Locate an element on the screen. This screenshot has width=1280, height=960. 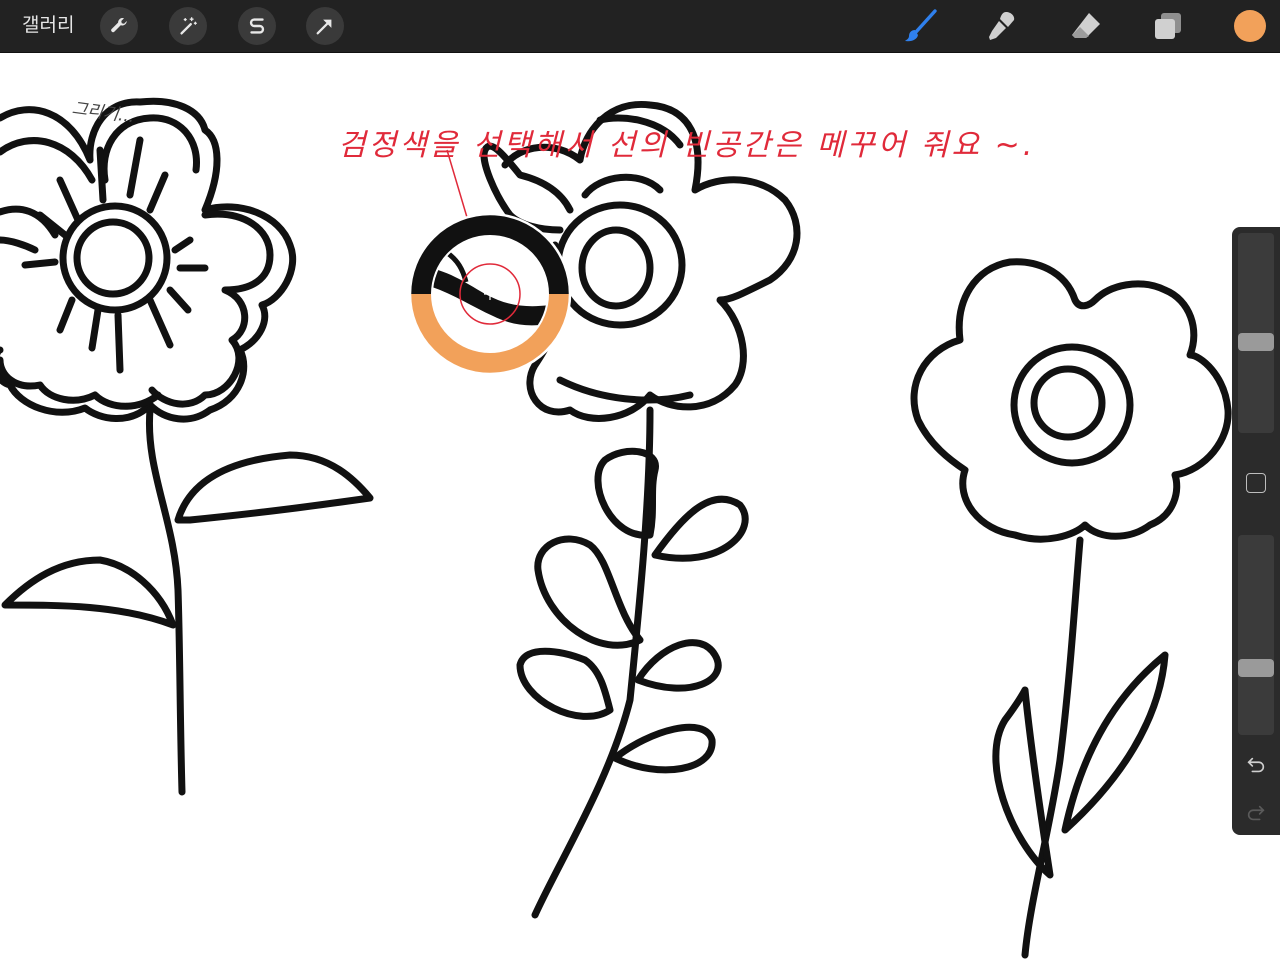
brush-sidebar is located at coordinates (1256, 531).